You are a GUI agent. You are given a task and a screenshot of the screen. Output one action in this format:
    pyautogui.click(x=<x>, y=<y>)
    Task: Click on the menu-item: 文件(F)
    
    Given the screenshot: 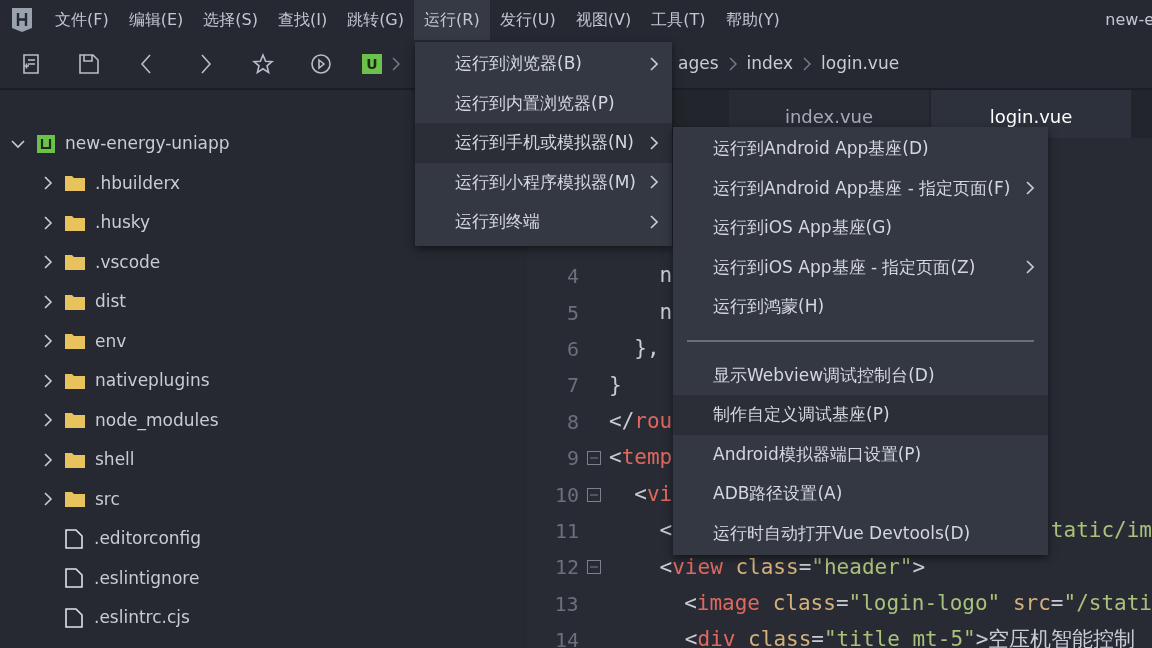 What is the action you would take?
    pyautogui.click(x=82, y=20)
    